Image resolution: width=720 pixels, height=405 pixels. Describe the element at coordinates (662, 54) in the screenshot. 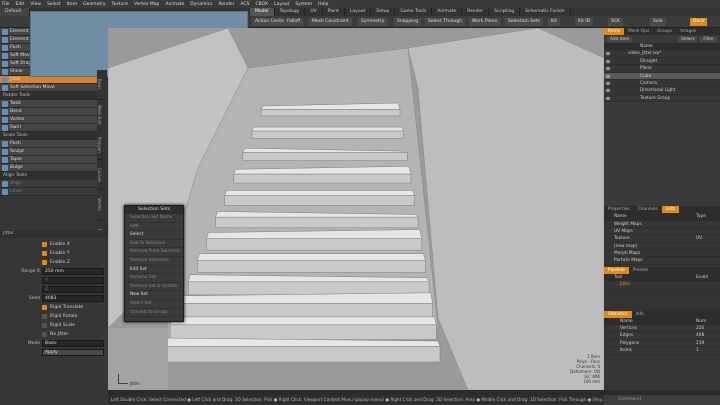

I see `item-video-jitter-lxo: video_jitter.lxo*` at that location.